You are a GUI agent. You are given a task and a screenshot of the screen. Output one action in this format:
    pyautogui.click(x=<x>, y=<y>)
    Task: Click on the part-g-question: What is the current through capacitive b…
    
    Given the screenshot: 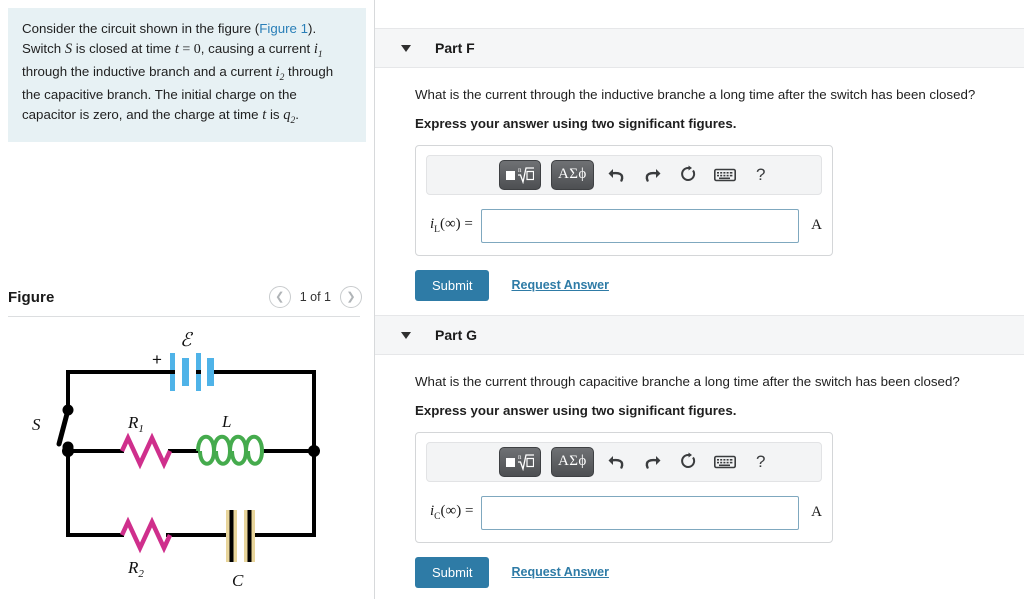 What is the action you would take?
    pyautogui.click(x=687, y=381)
    